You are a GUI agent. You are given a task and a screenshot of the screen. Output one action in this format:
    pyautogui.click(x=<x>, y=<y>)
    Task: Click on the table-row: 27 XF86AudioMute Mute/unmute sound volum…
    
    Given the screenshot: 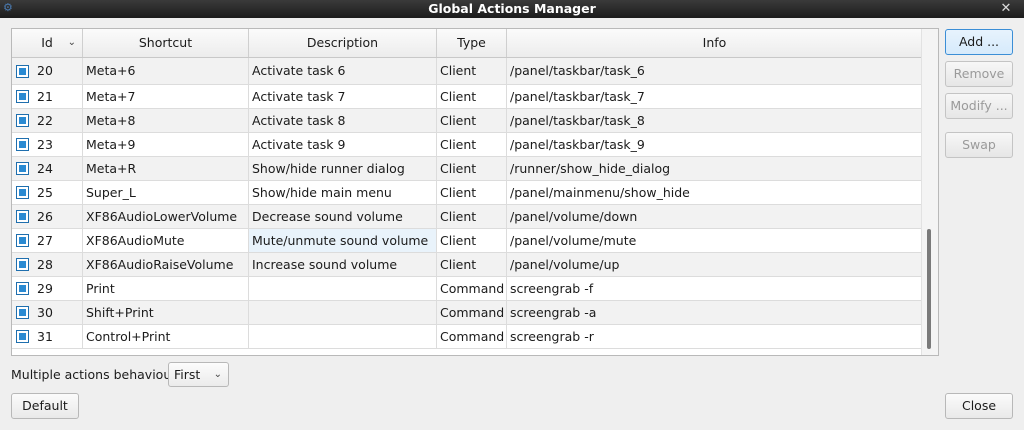 What is the action you would take?
    pyautogui.click(x=467, y=241)
    